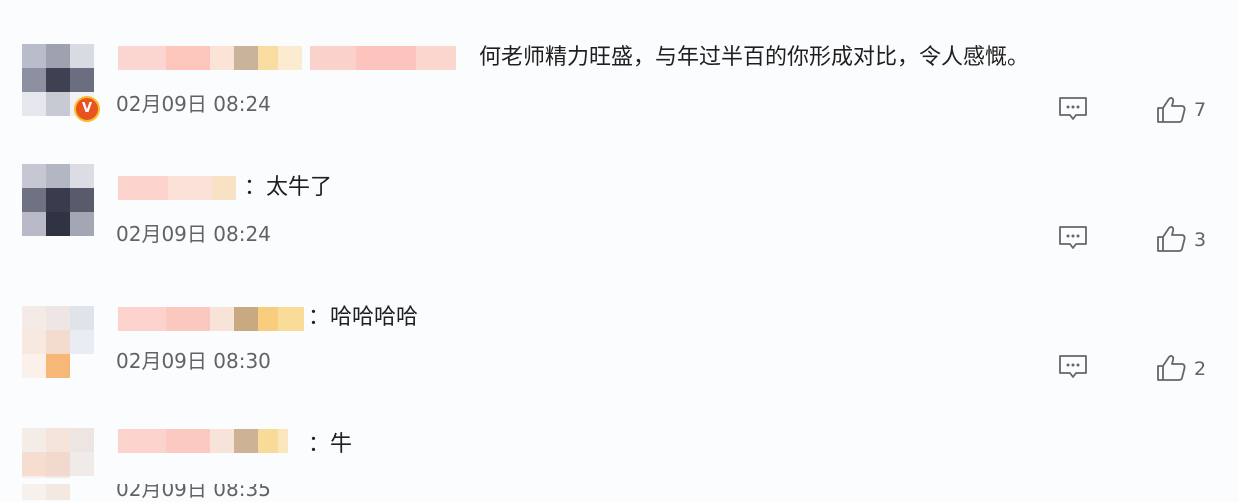 This screenshot has height=502, width=1238. I want to click on comment-time: 02月09日 08:30, so click(193, 361).